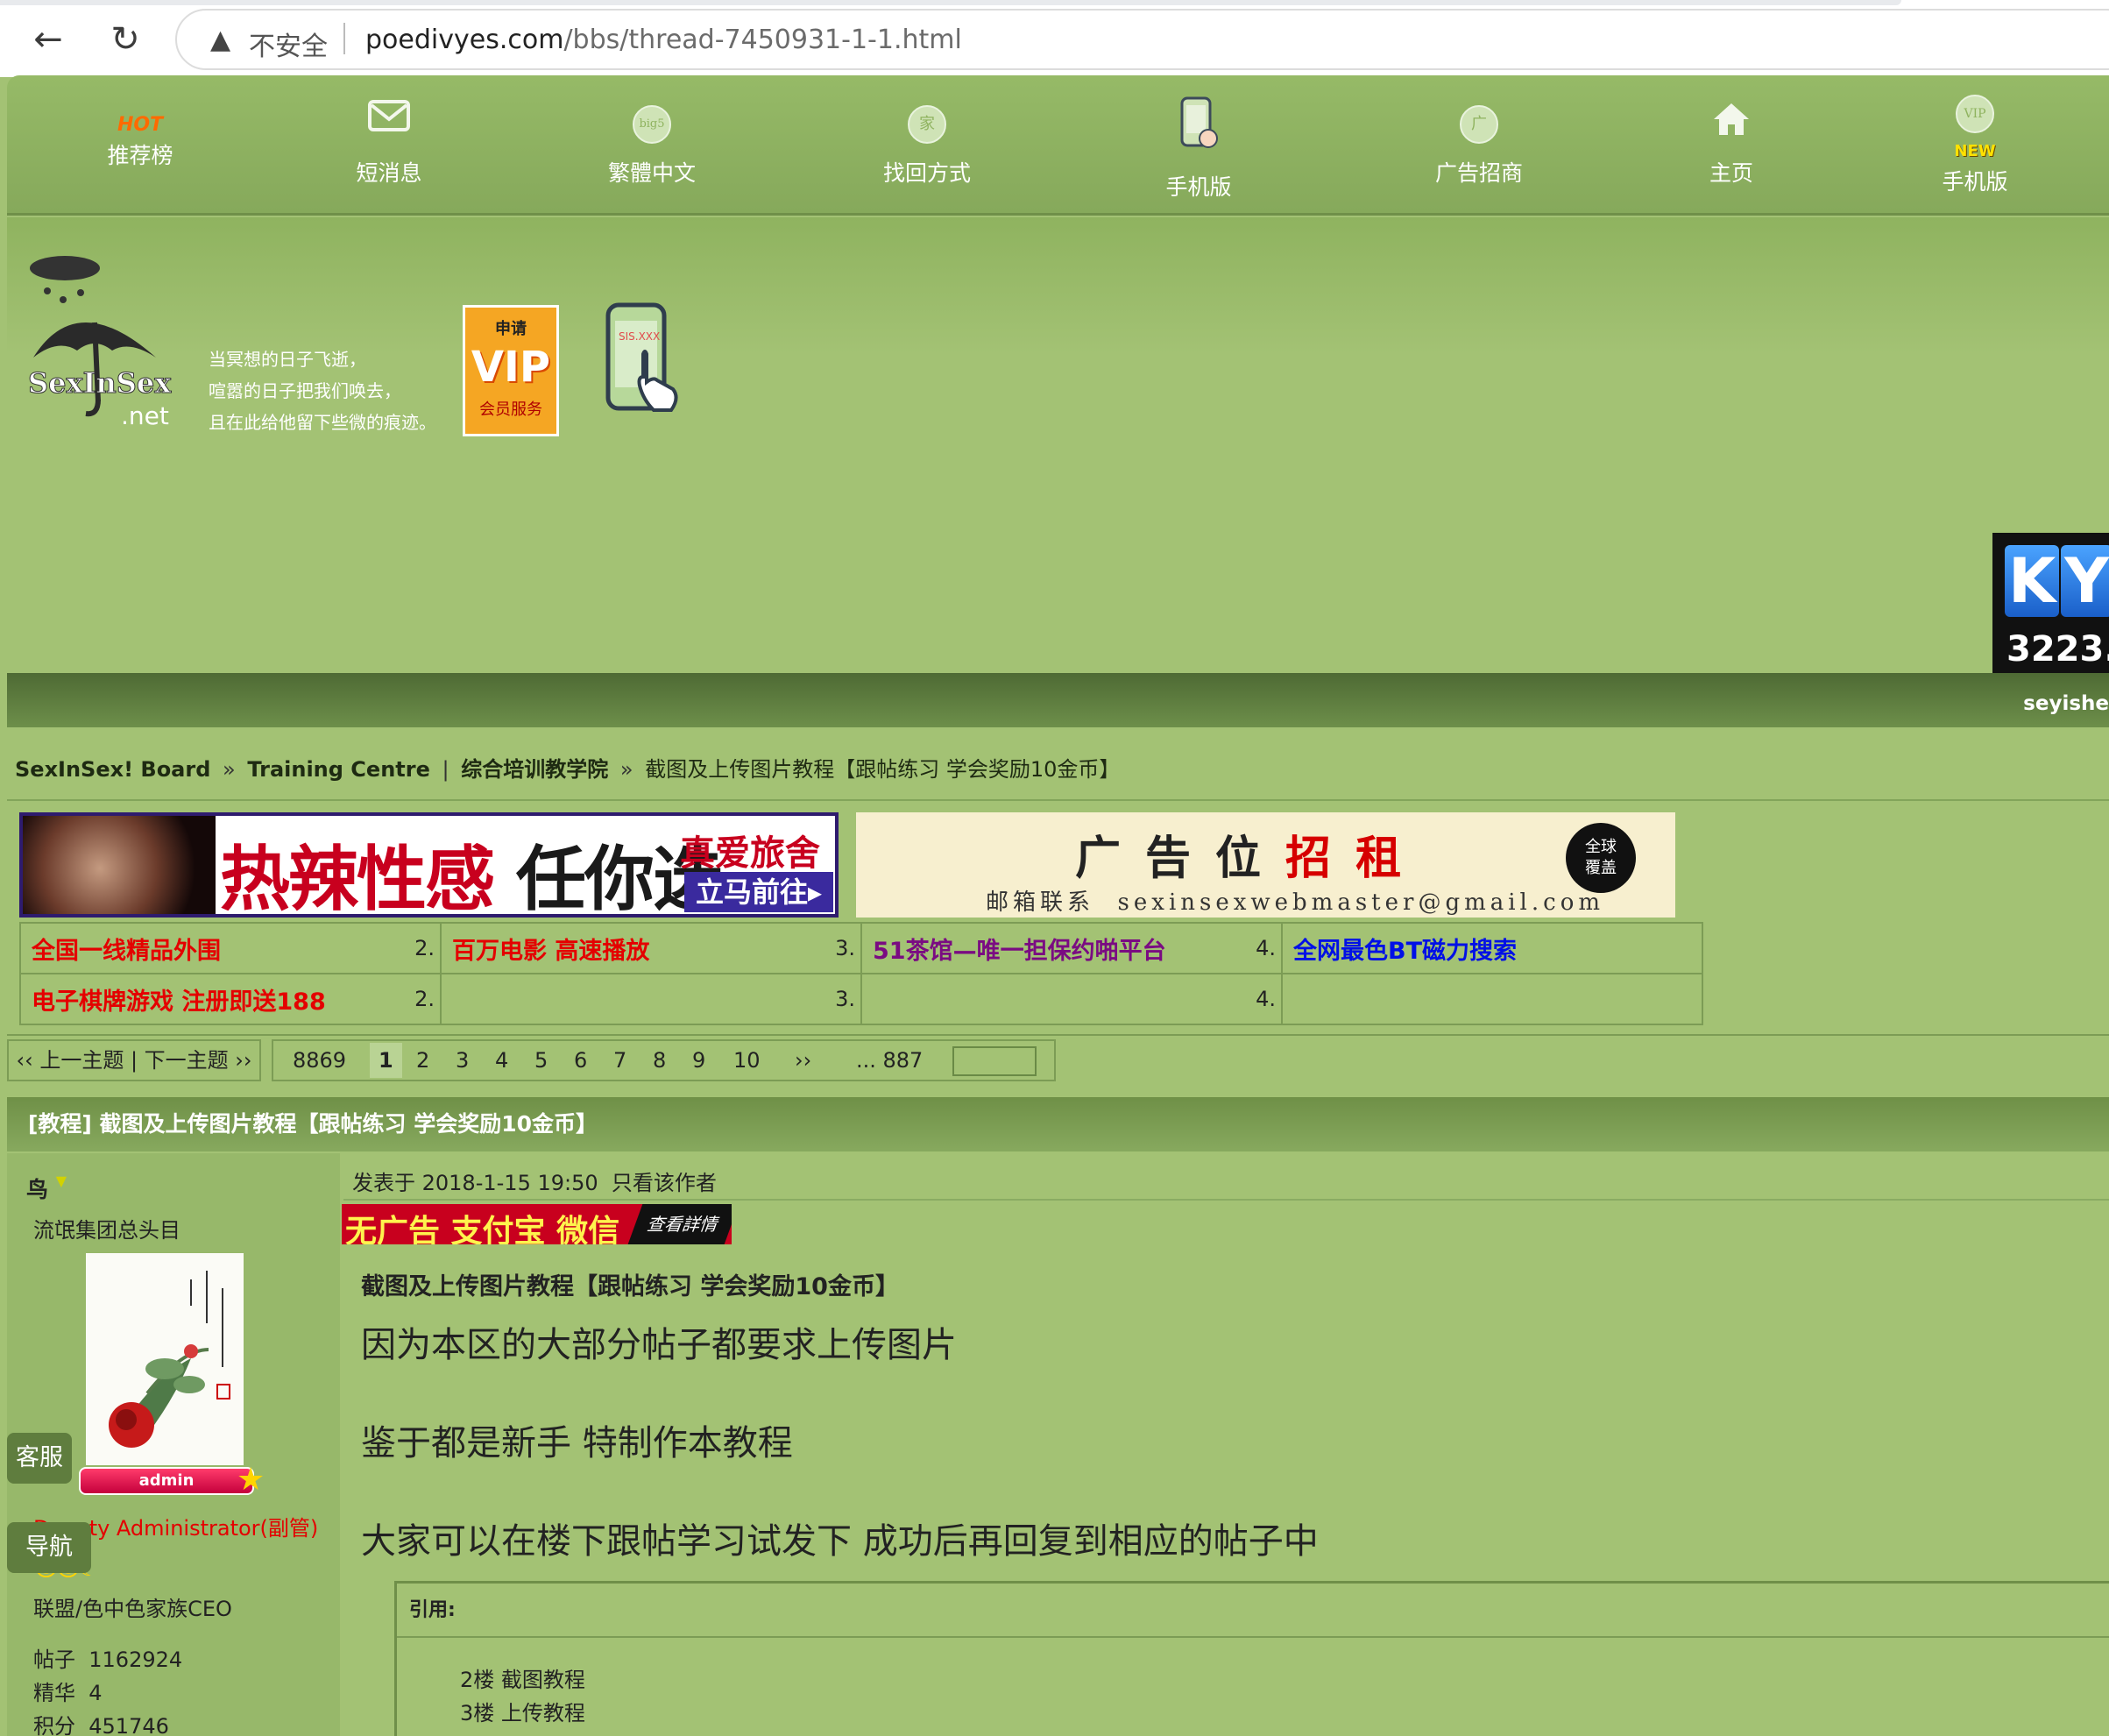  I want to click on prev-next-thread: ‹‹ 上一主题 | 下一主题 ››, so click(134, 1060).